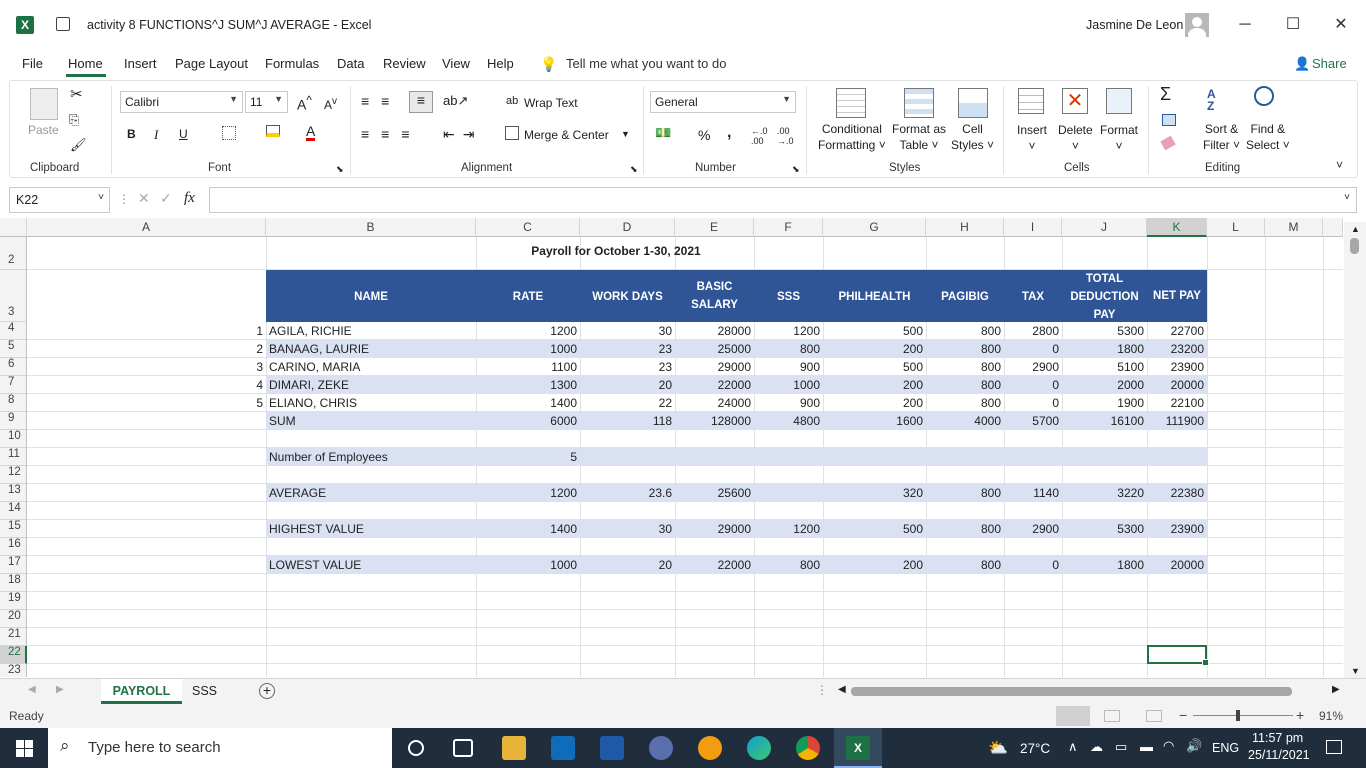  What do you see at coordinates (463, 748) in the screenshot?
I see `task-view-icon` at bounding box center [463, 748].